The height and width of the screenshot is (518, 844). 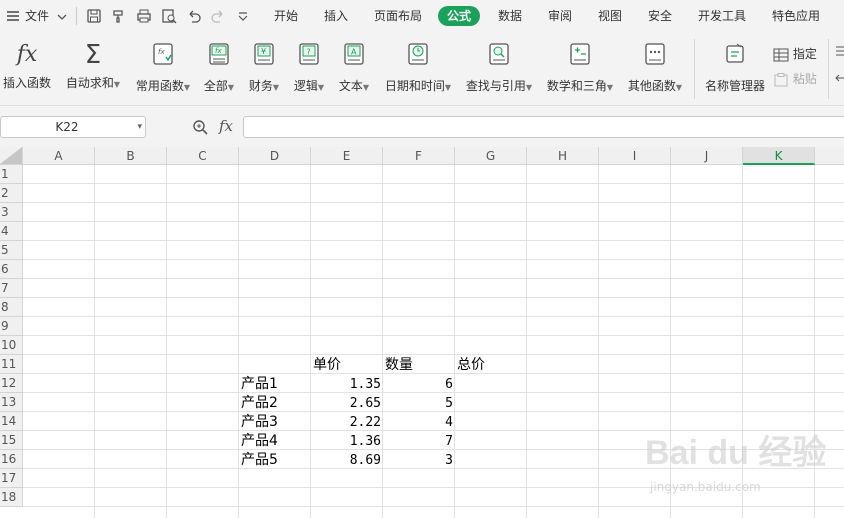 I want to click on column-header-c: C, so click(x=203, y=156).